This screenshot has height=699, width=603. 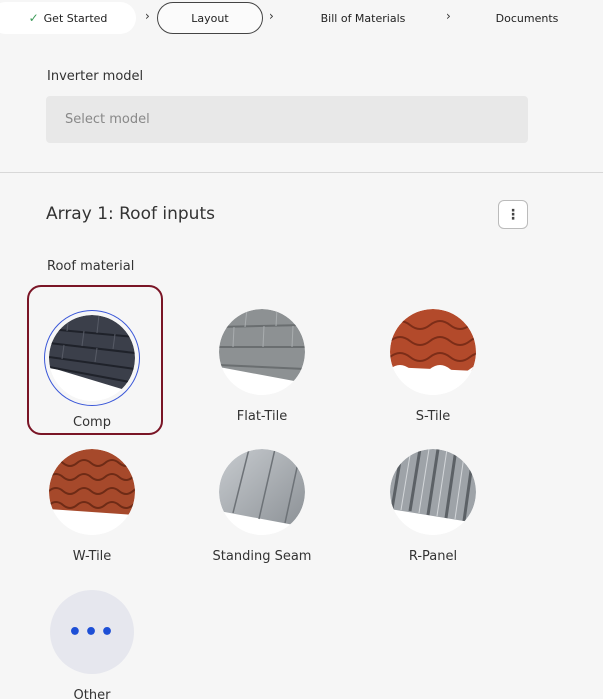 What do you see at coordinates (75, 18) in the screenshot?
I see `step-label: Get Started` at bounding box center [75, 18].